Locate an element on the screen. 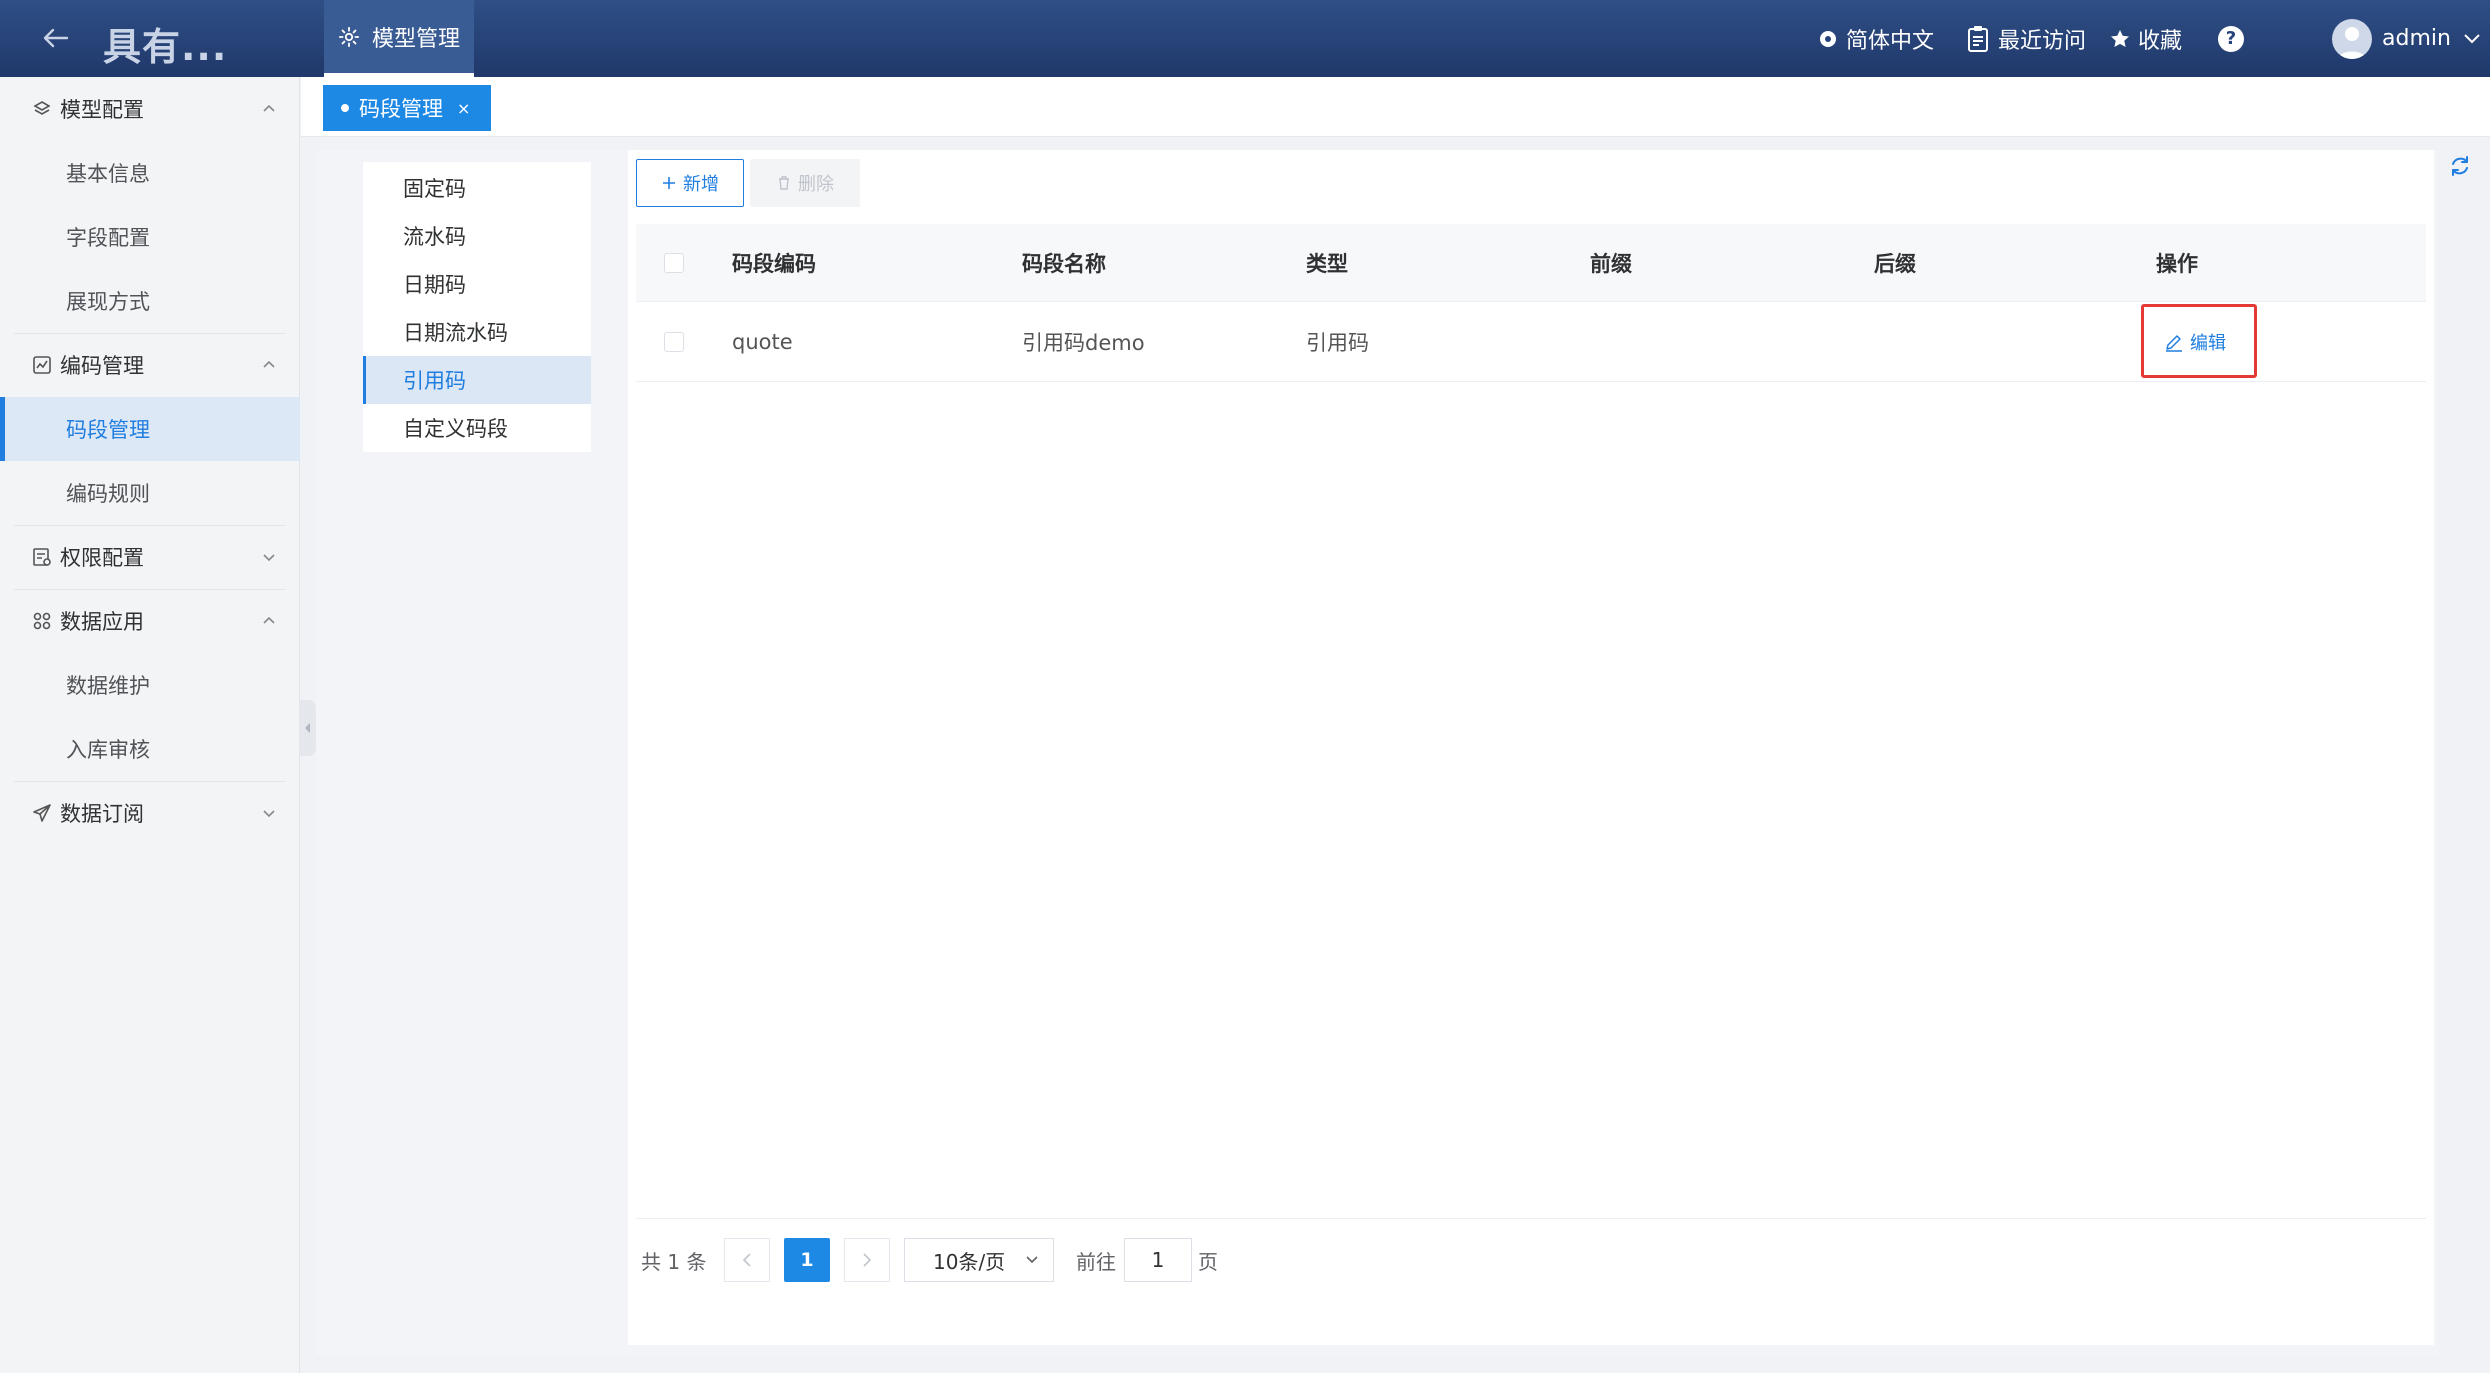 Image resolution: width=2490 pixels, height=1373 pixels. sidebar-collapse-handle is located at coordinates (308, 728).